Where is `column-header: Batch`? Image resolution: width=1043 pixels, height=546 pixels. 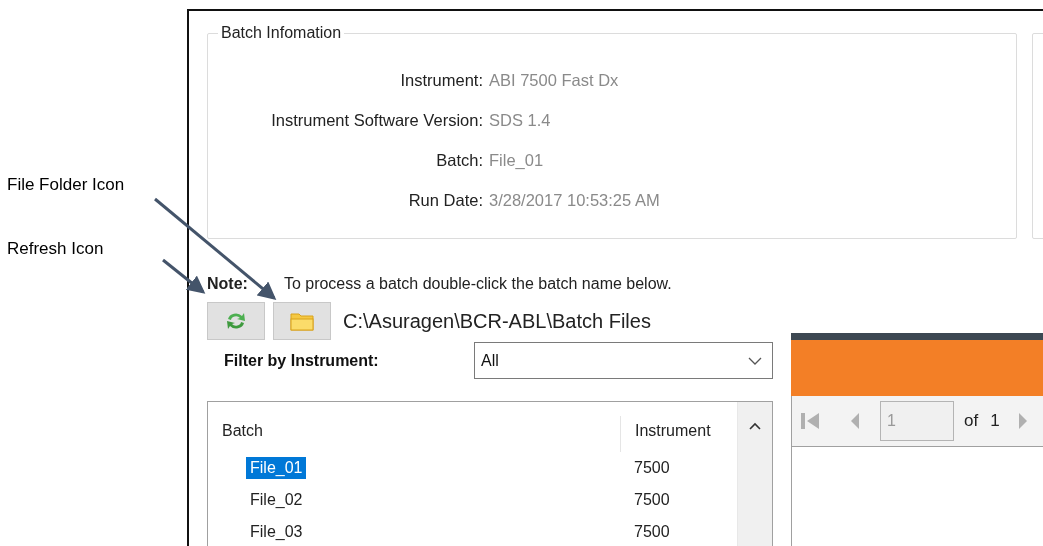
column-header: Batch is located at coordinates (414, 434).